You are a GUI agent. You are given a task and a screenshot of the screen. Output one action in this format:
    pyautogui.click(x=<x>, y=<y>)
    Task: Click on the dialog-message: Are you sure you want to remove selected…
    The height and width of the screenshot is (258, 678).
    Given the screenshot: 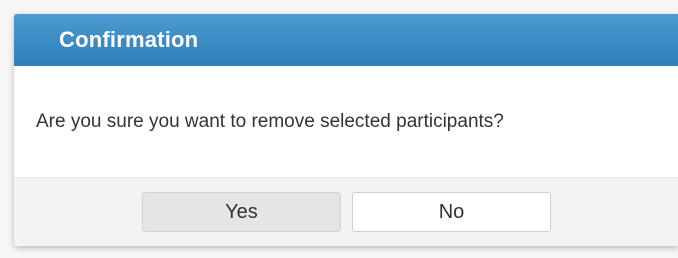 What is the action you would take?
    pyautogui.click(x=270, y=121)
    